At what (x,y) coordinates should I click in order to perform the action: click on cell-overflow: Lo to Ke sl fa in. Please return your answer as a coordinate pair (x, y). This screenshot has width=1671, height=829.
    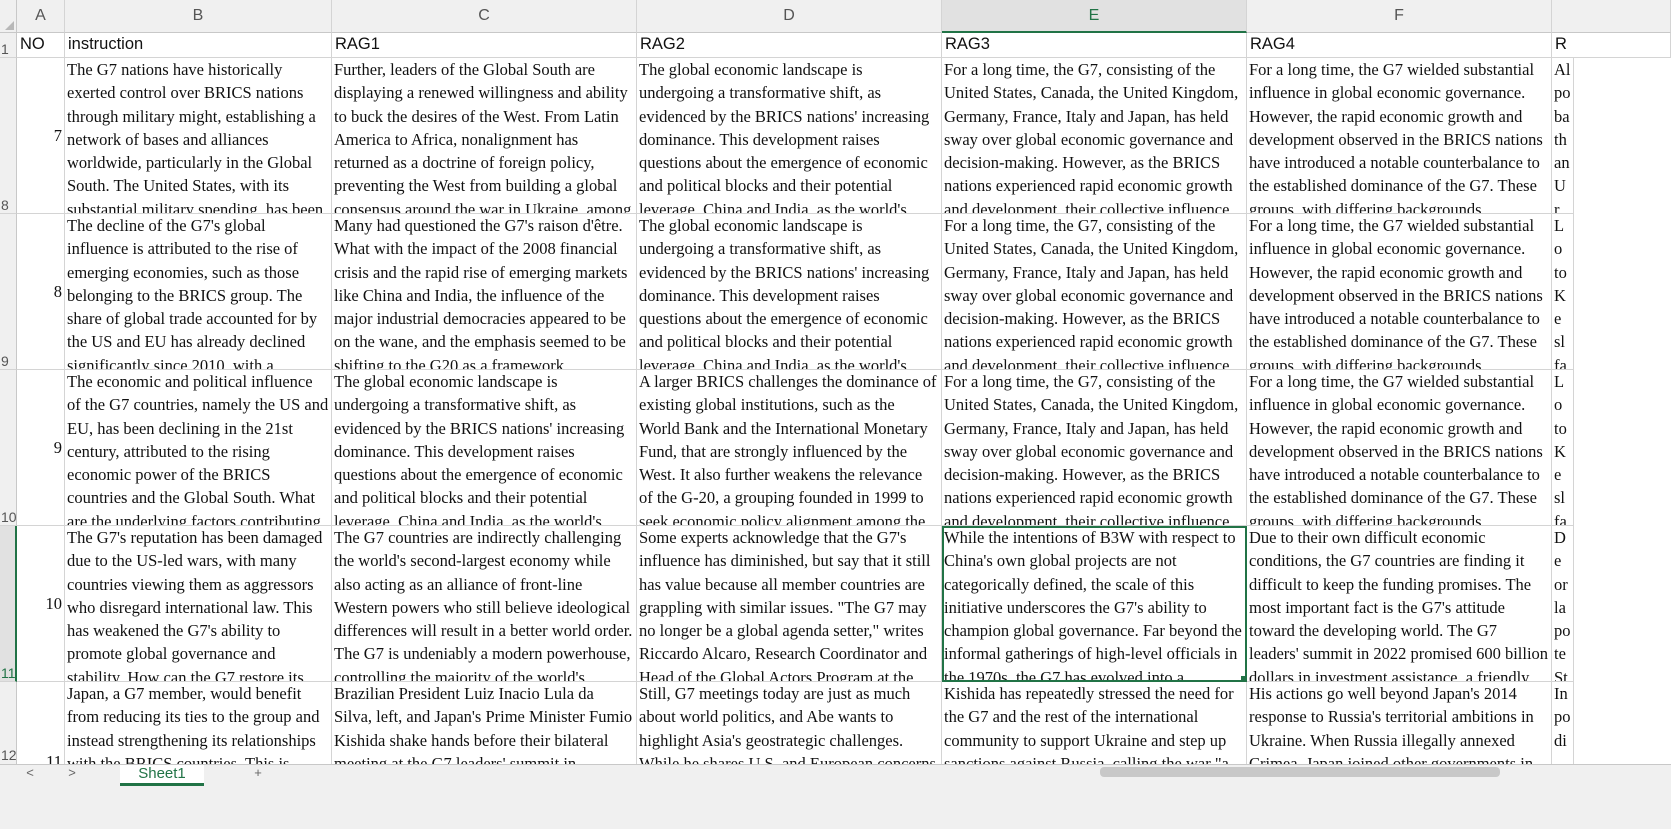
    Looking at the image, I should click on (1563, 292).